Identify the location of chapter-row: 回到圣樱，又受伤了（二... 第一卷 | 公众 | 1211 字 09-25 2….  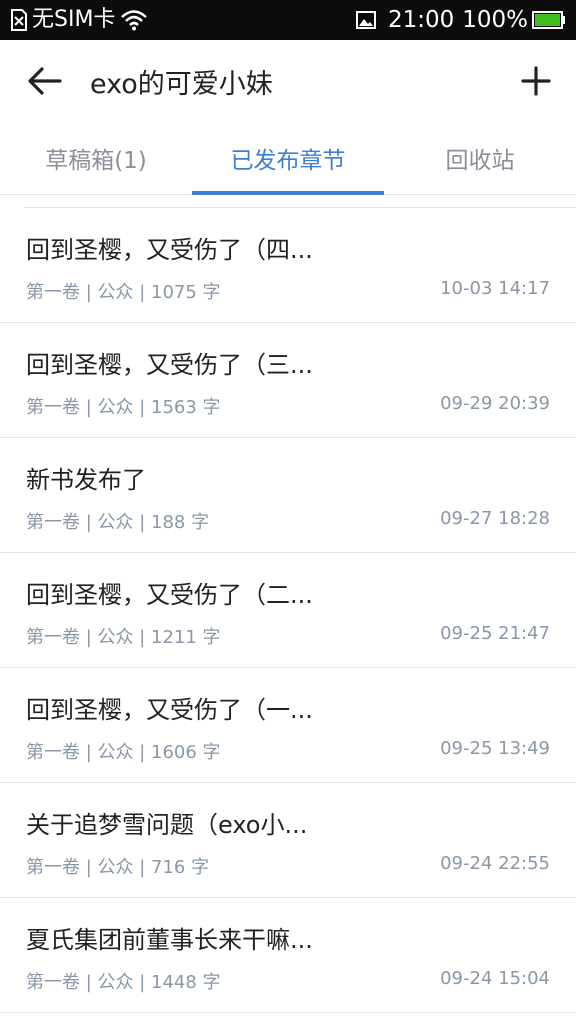
(288, 610).